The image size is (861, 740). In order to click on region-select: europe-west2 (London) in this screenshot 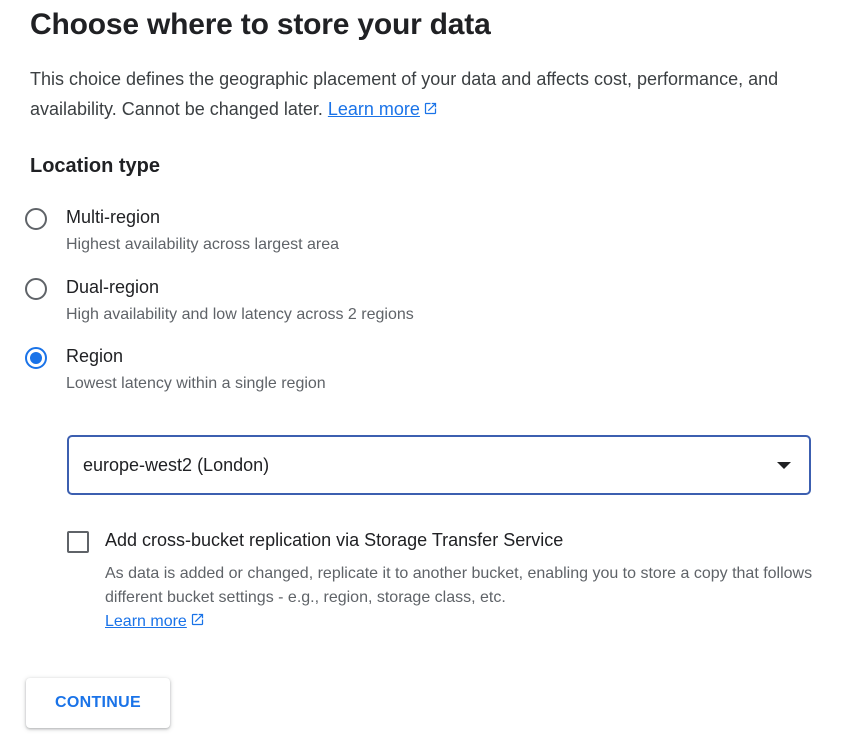, I will do `click(439, 465)`.